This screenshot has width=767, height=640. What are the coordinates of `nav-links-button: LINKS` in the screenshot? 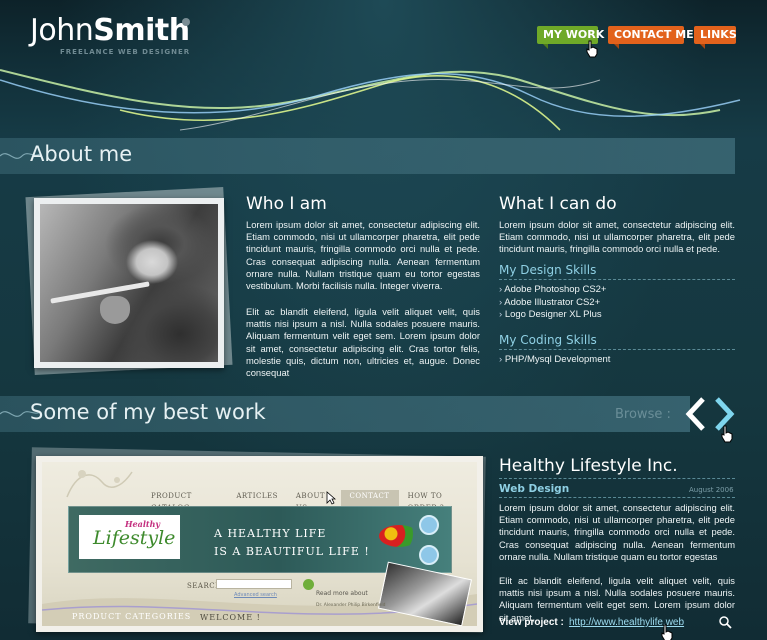 It's located at (715, 37).